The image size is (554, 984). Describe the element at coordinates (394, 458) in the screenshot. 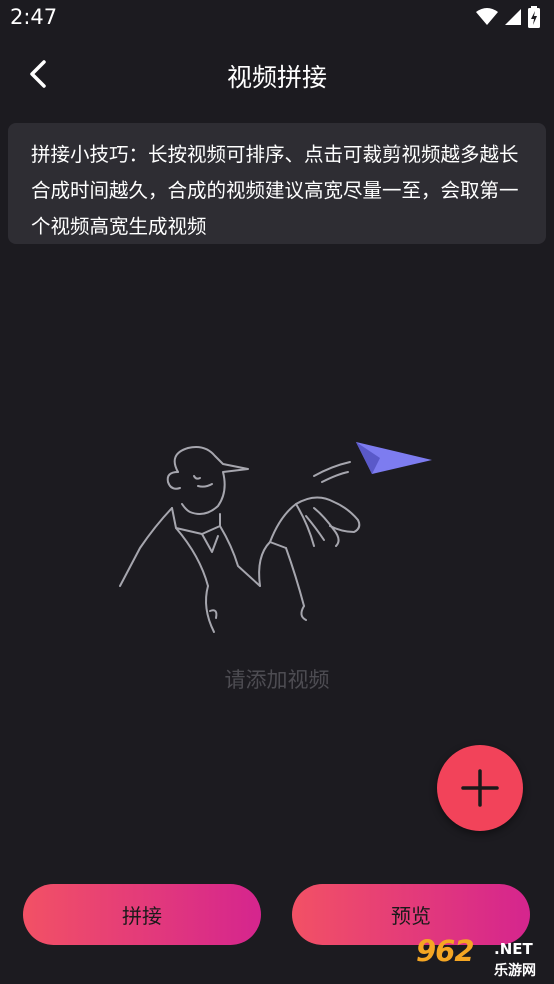

I see `paper-plane-icon` at that location.